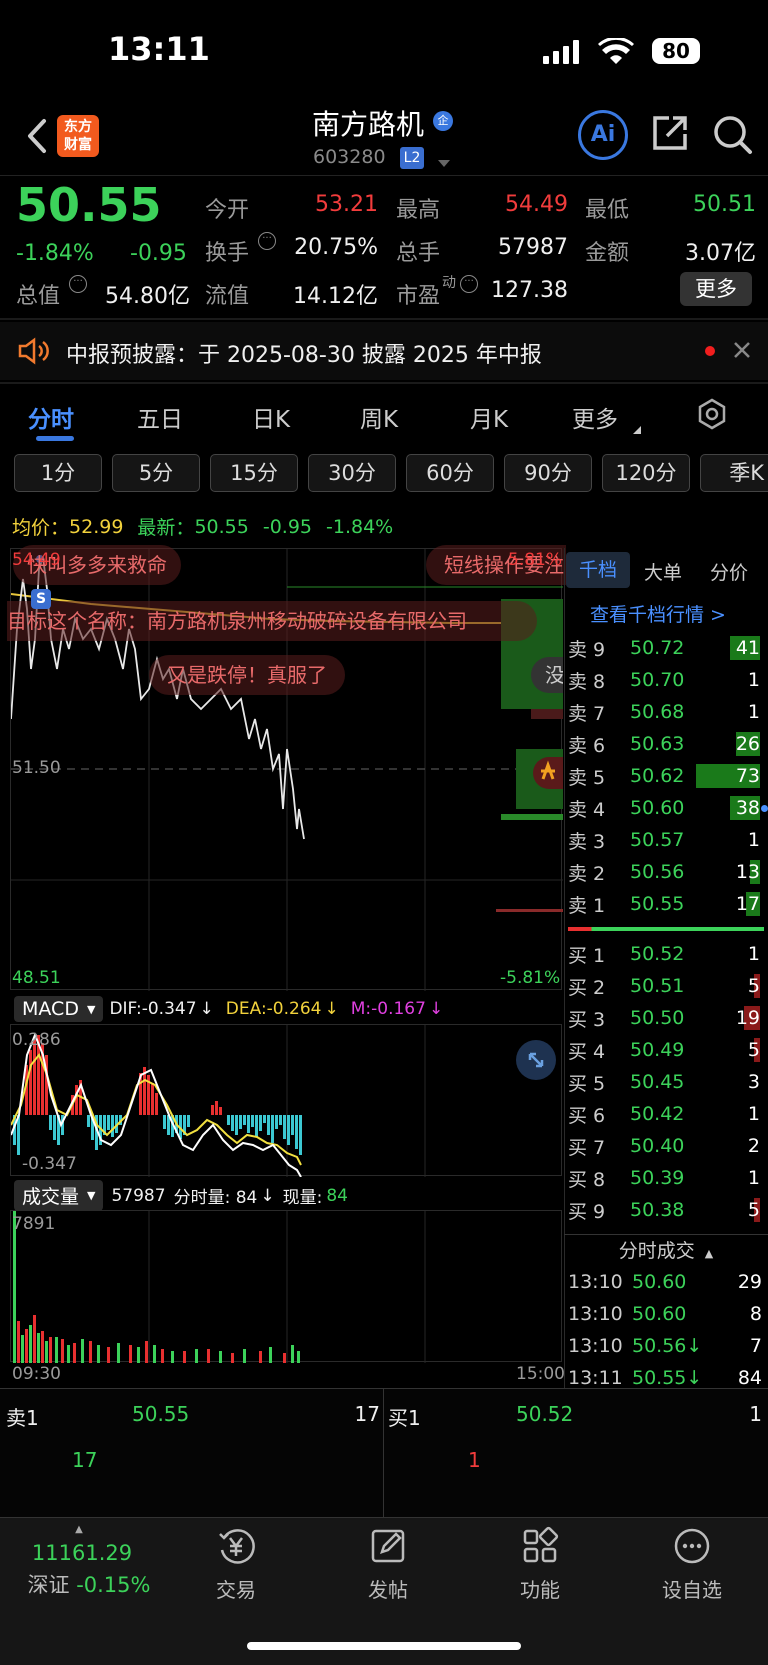  I want to click on ask-row: 卖 3 50.57 1, so click(667, 840).